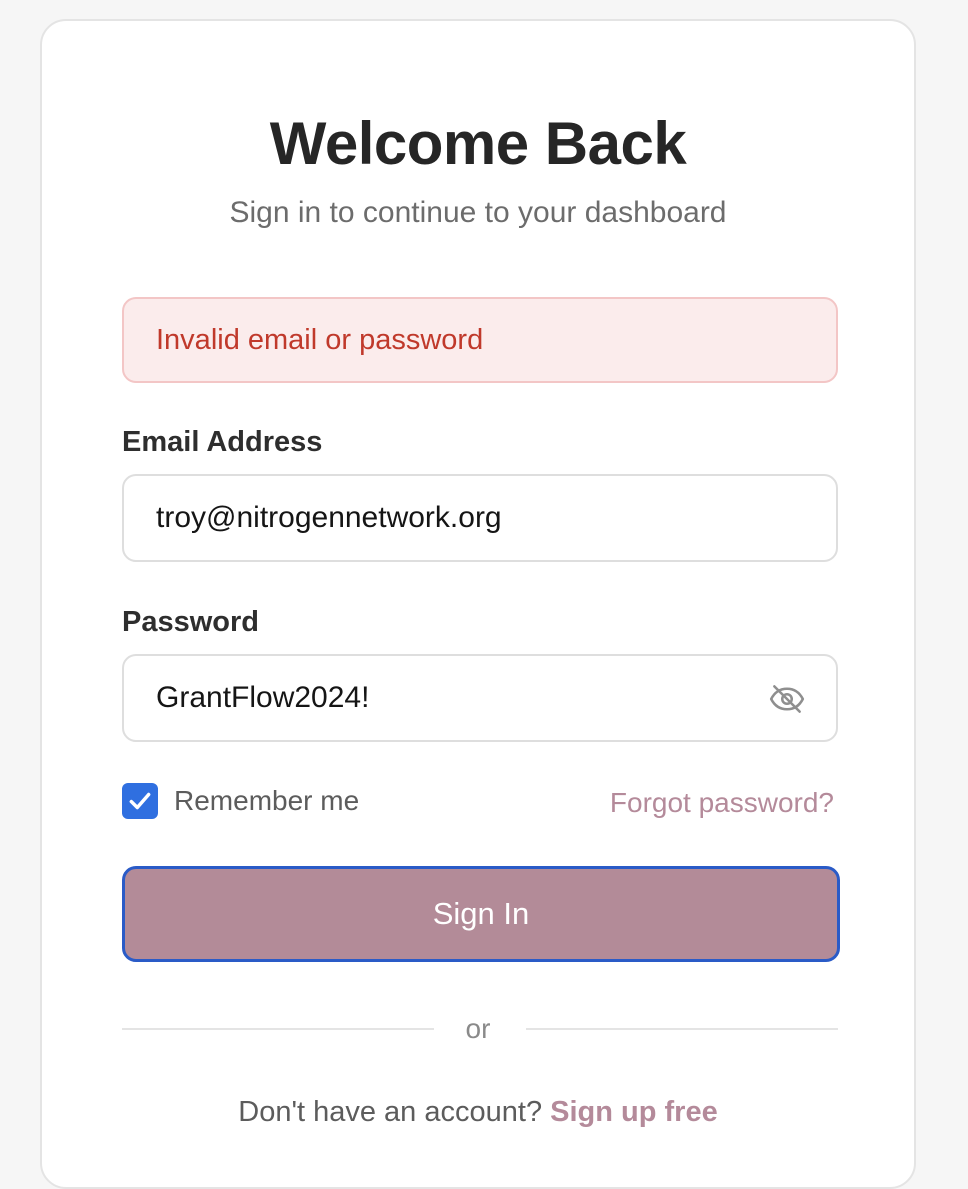 The height and width of the screenshot is (1189, 968). I want to click on email-label: Email Address, so click(222, 442).